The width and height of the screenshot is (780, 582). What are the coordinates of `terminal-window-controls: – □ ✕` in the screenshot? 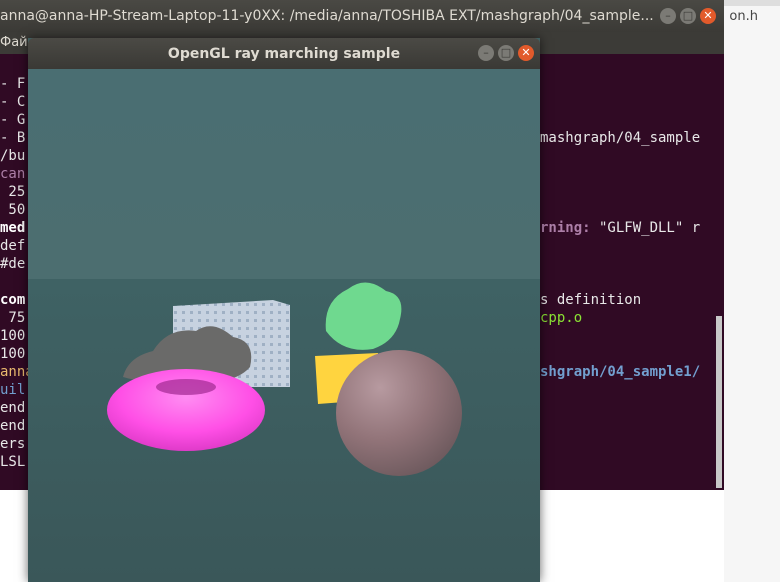 It's located at (688, 16).